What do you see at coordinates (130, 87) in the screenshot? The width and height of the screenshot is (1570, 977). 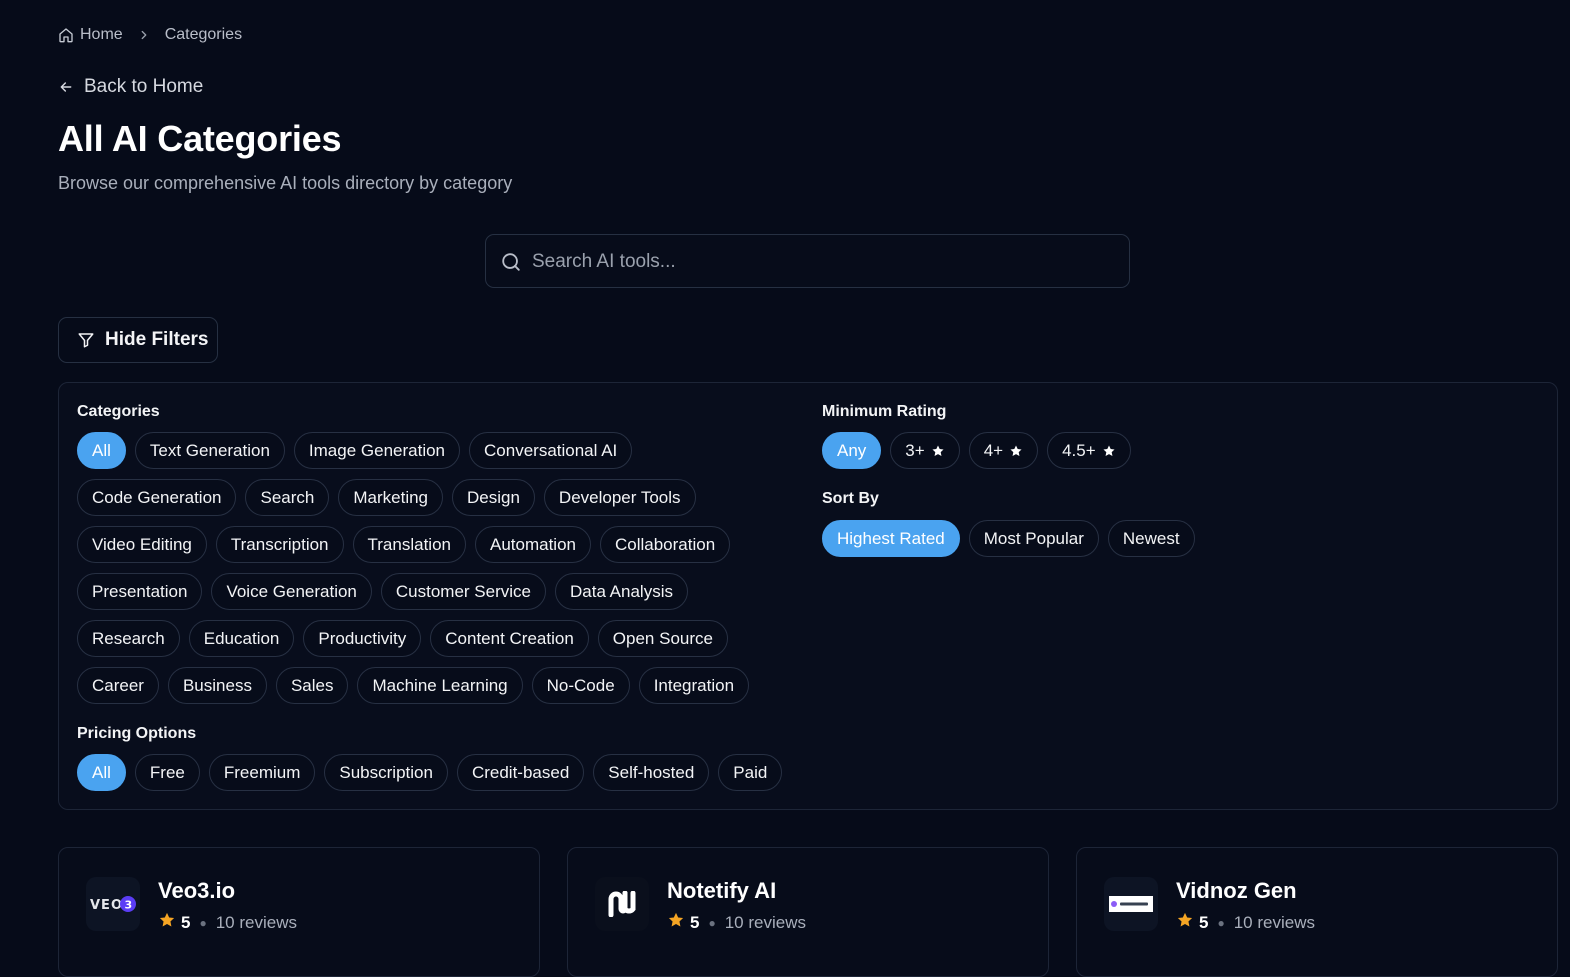 I see `back-to-home-link: Back to Home` at bounding box center [130, 87].